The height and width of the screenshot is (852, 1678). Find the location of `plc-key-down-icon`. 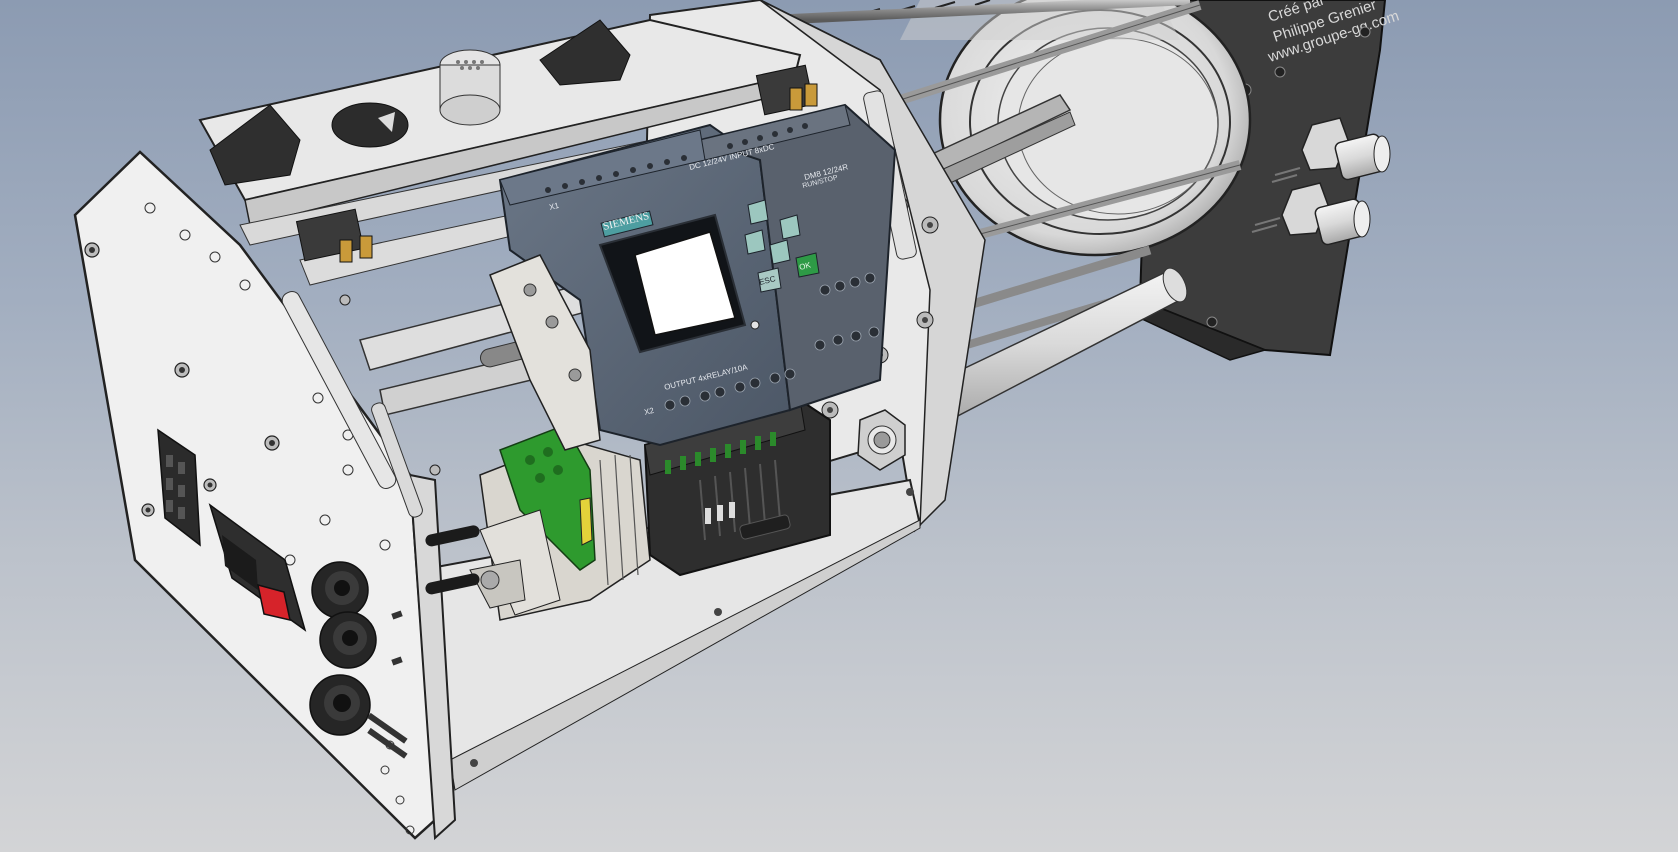

plc-key-down-icon is located at coordinates (780, 252).